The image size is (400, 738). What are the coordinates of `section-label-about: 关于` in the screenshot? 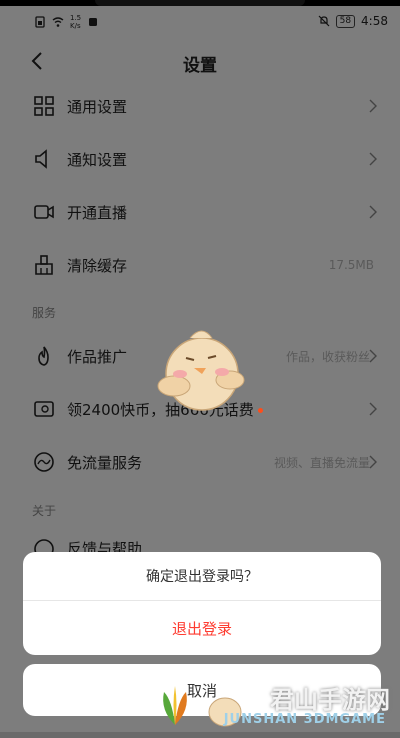 It's located at (44, 511).